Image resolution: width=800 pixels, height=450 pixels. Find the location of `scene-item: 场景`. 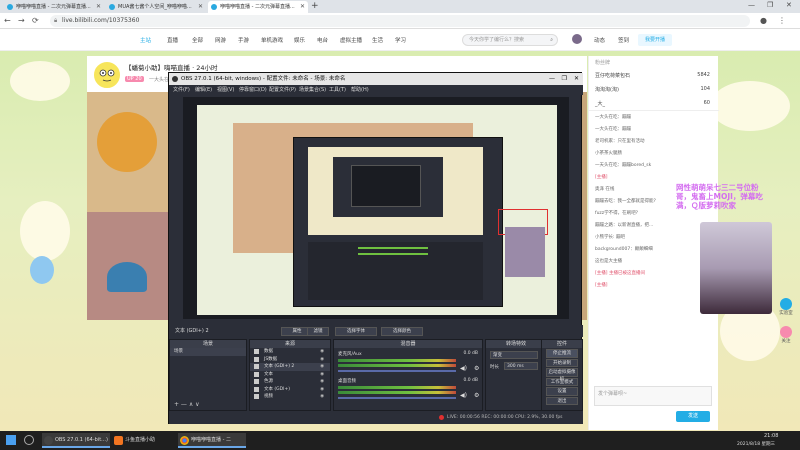

scene-item: 场景 is located at coordinates (208, 352).